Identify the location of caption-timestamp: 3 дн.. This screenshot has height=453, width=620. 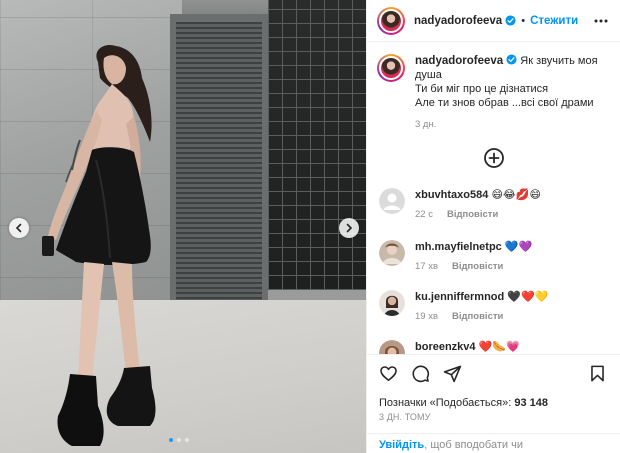
(426, 124).